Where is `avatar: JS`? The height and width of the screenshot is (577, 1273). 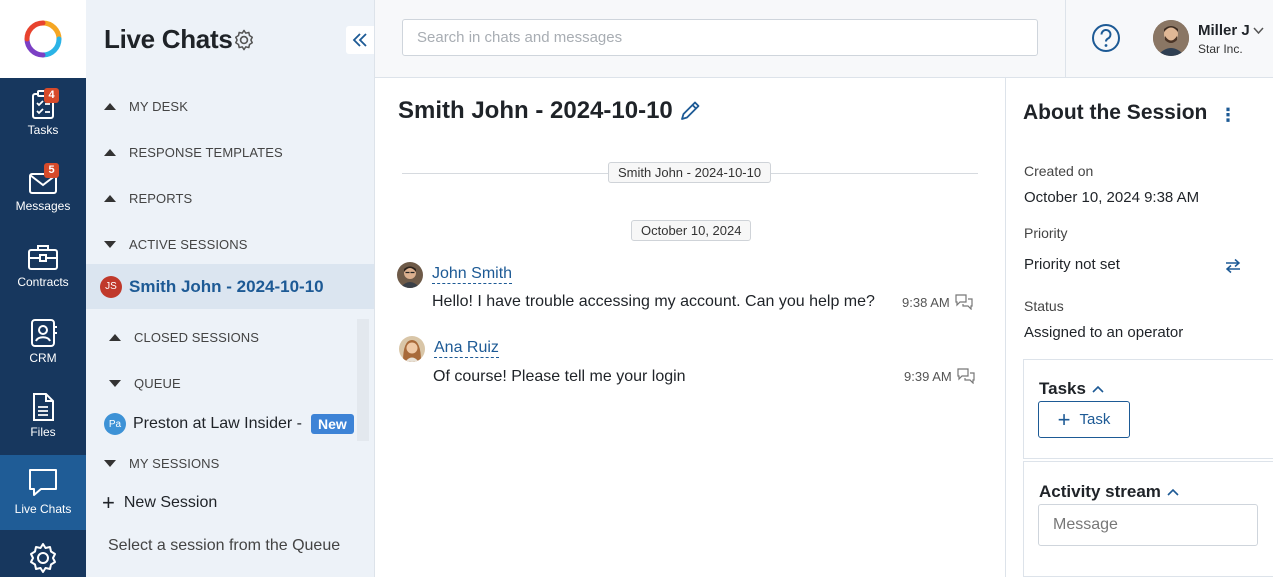
avatar: JS is located at coordinates (111, 286).